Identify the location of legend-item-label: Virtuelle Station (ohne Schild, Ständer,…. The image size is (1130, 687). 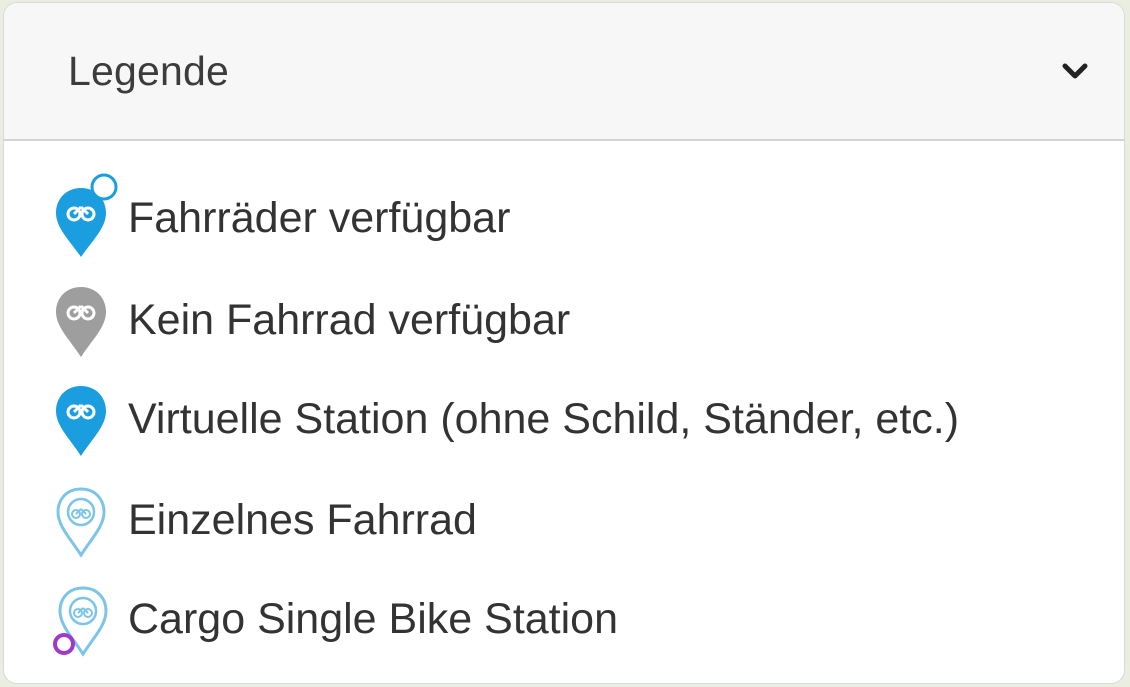
(544, 418).